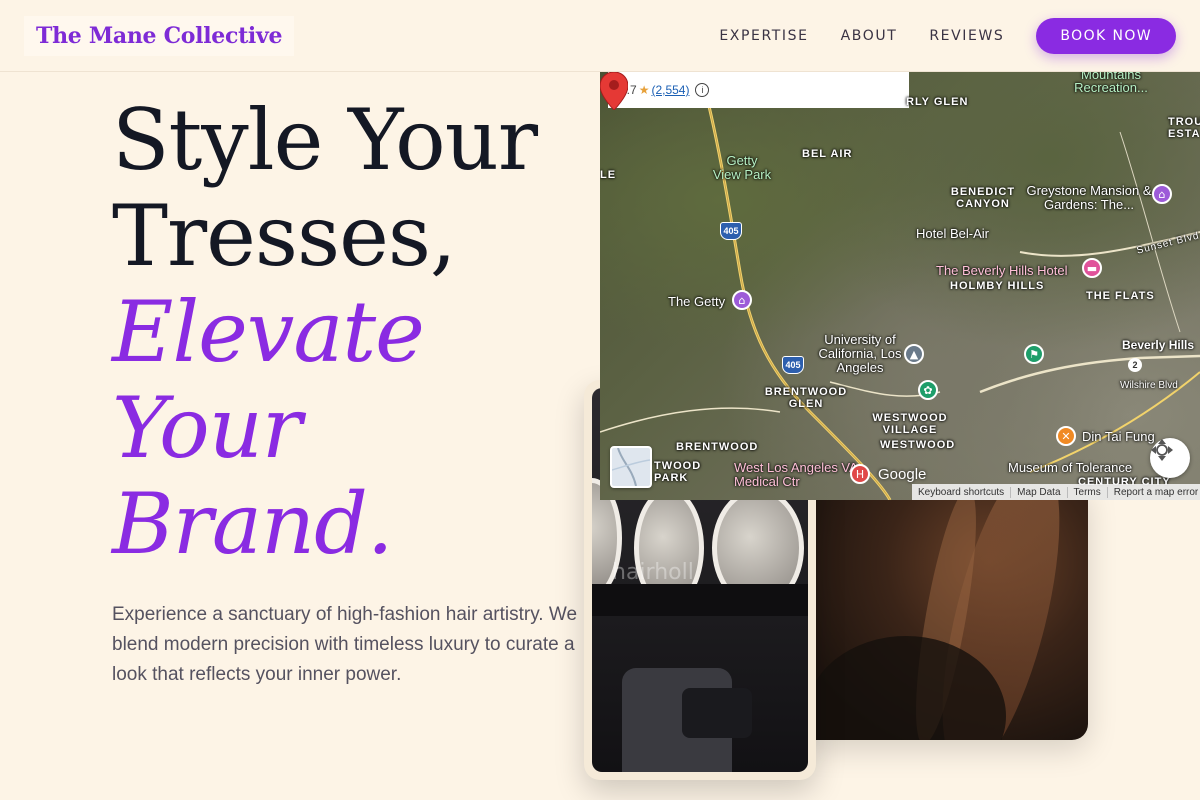  What do you see at coordinates (717, 447) in the screenshot?
I see `label-brentwood: BRENTWOOD` at bounding box center [717, 447].